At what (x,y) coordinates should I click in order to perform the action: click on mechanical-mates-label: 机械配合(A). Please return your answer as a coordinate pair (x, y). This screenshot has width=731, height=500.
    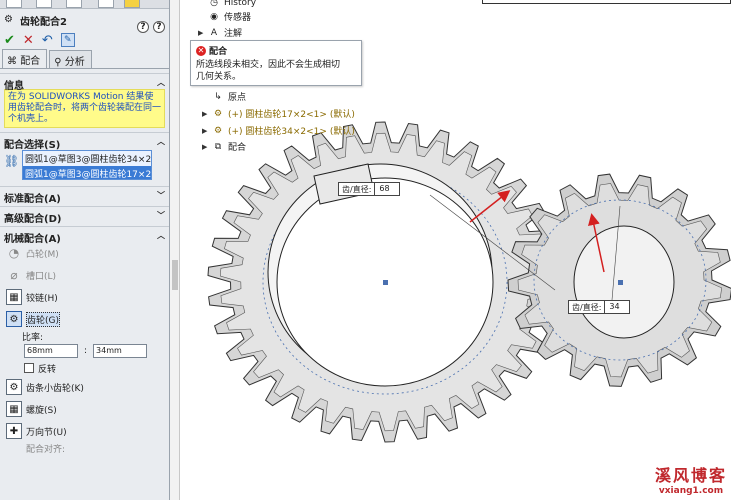
    Looking at the image, I should click on (32, 239).